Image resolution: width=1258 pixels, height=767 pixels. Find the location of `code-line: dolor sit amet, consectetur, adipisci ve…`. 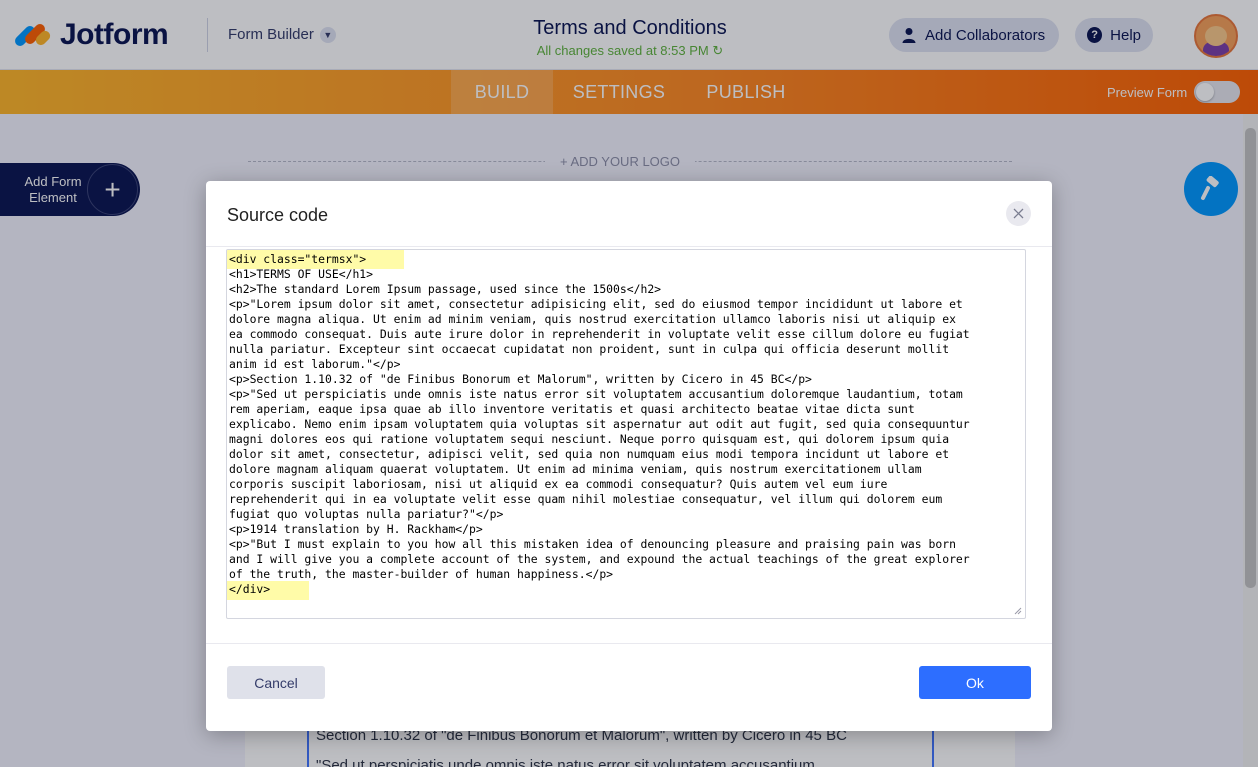

code-line: dolor sit amet, consectetur, adipisci ve… is located at coordinates (589, 454).